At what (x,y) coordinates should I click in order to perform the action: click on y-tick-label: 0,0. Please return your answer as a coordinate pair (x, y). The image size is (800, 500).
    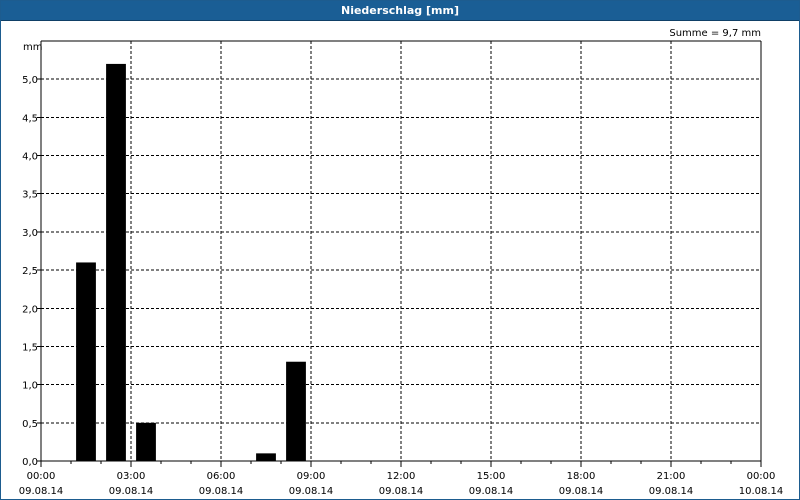
    Looking at the image, I should click on (30, 462).